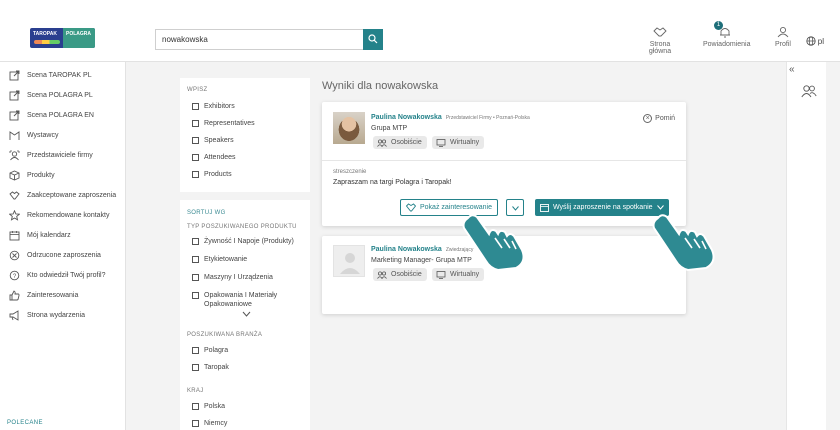  I want to click on sidebar-item-wystawcy: Wystawcy, so click(33, 135).